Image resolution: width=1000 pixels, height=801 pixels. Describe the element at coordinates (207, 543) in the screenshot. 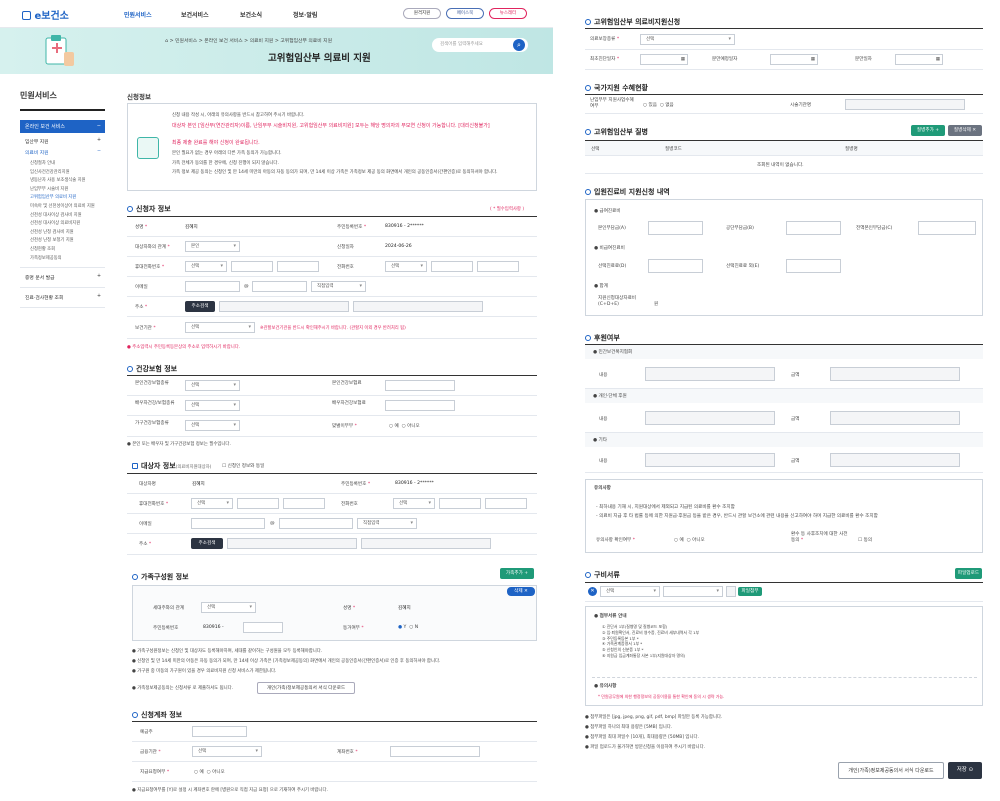

I see `target-address-search-button: 주소검색` at that location.